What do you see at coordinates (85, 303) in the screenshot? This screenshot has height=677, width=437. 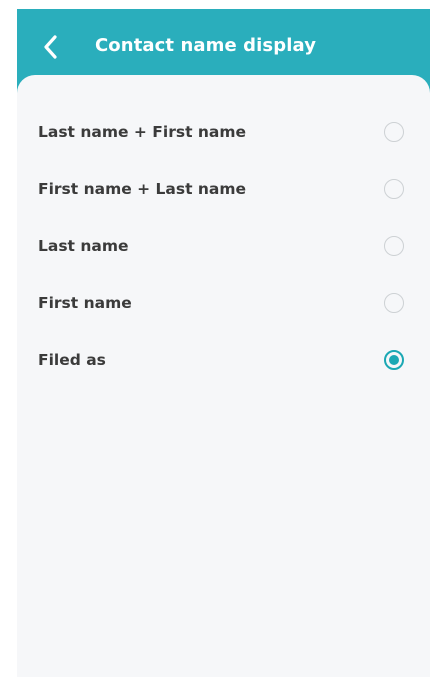 I see `option-label: First name` at bounding box center [85, 303].